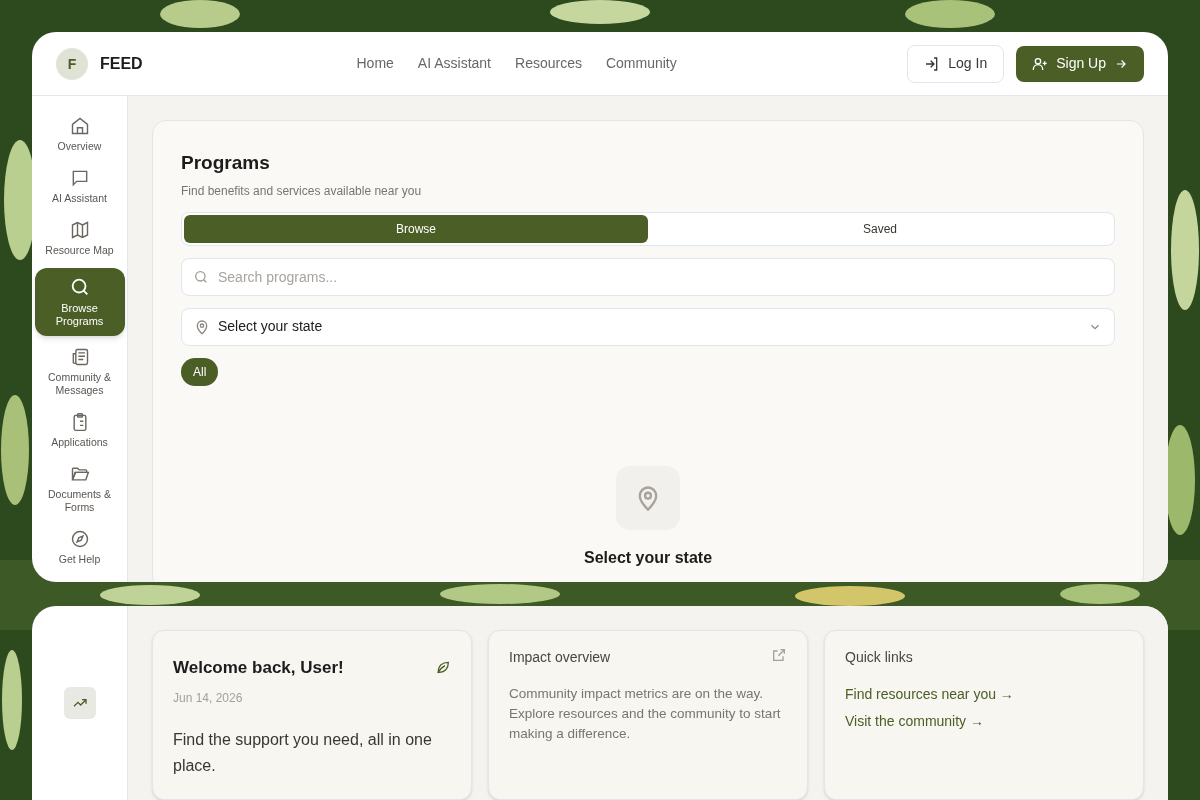  Describe the element at coordinates (416, 228) in the screenshot. I see `tab: Browse` at that location.